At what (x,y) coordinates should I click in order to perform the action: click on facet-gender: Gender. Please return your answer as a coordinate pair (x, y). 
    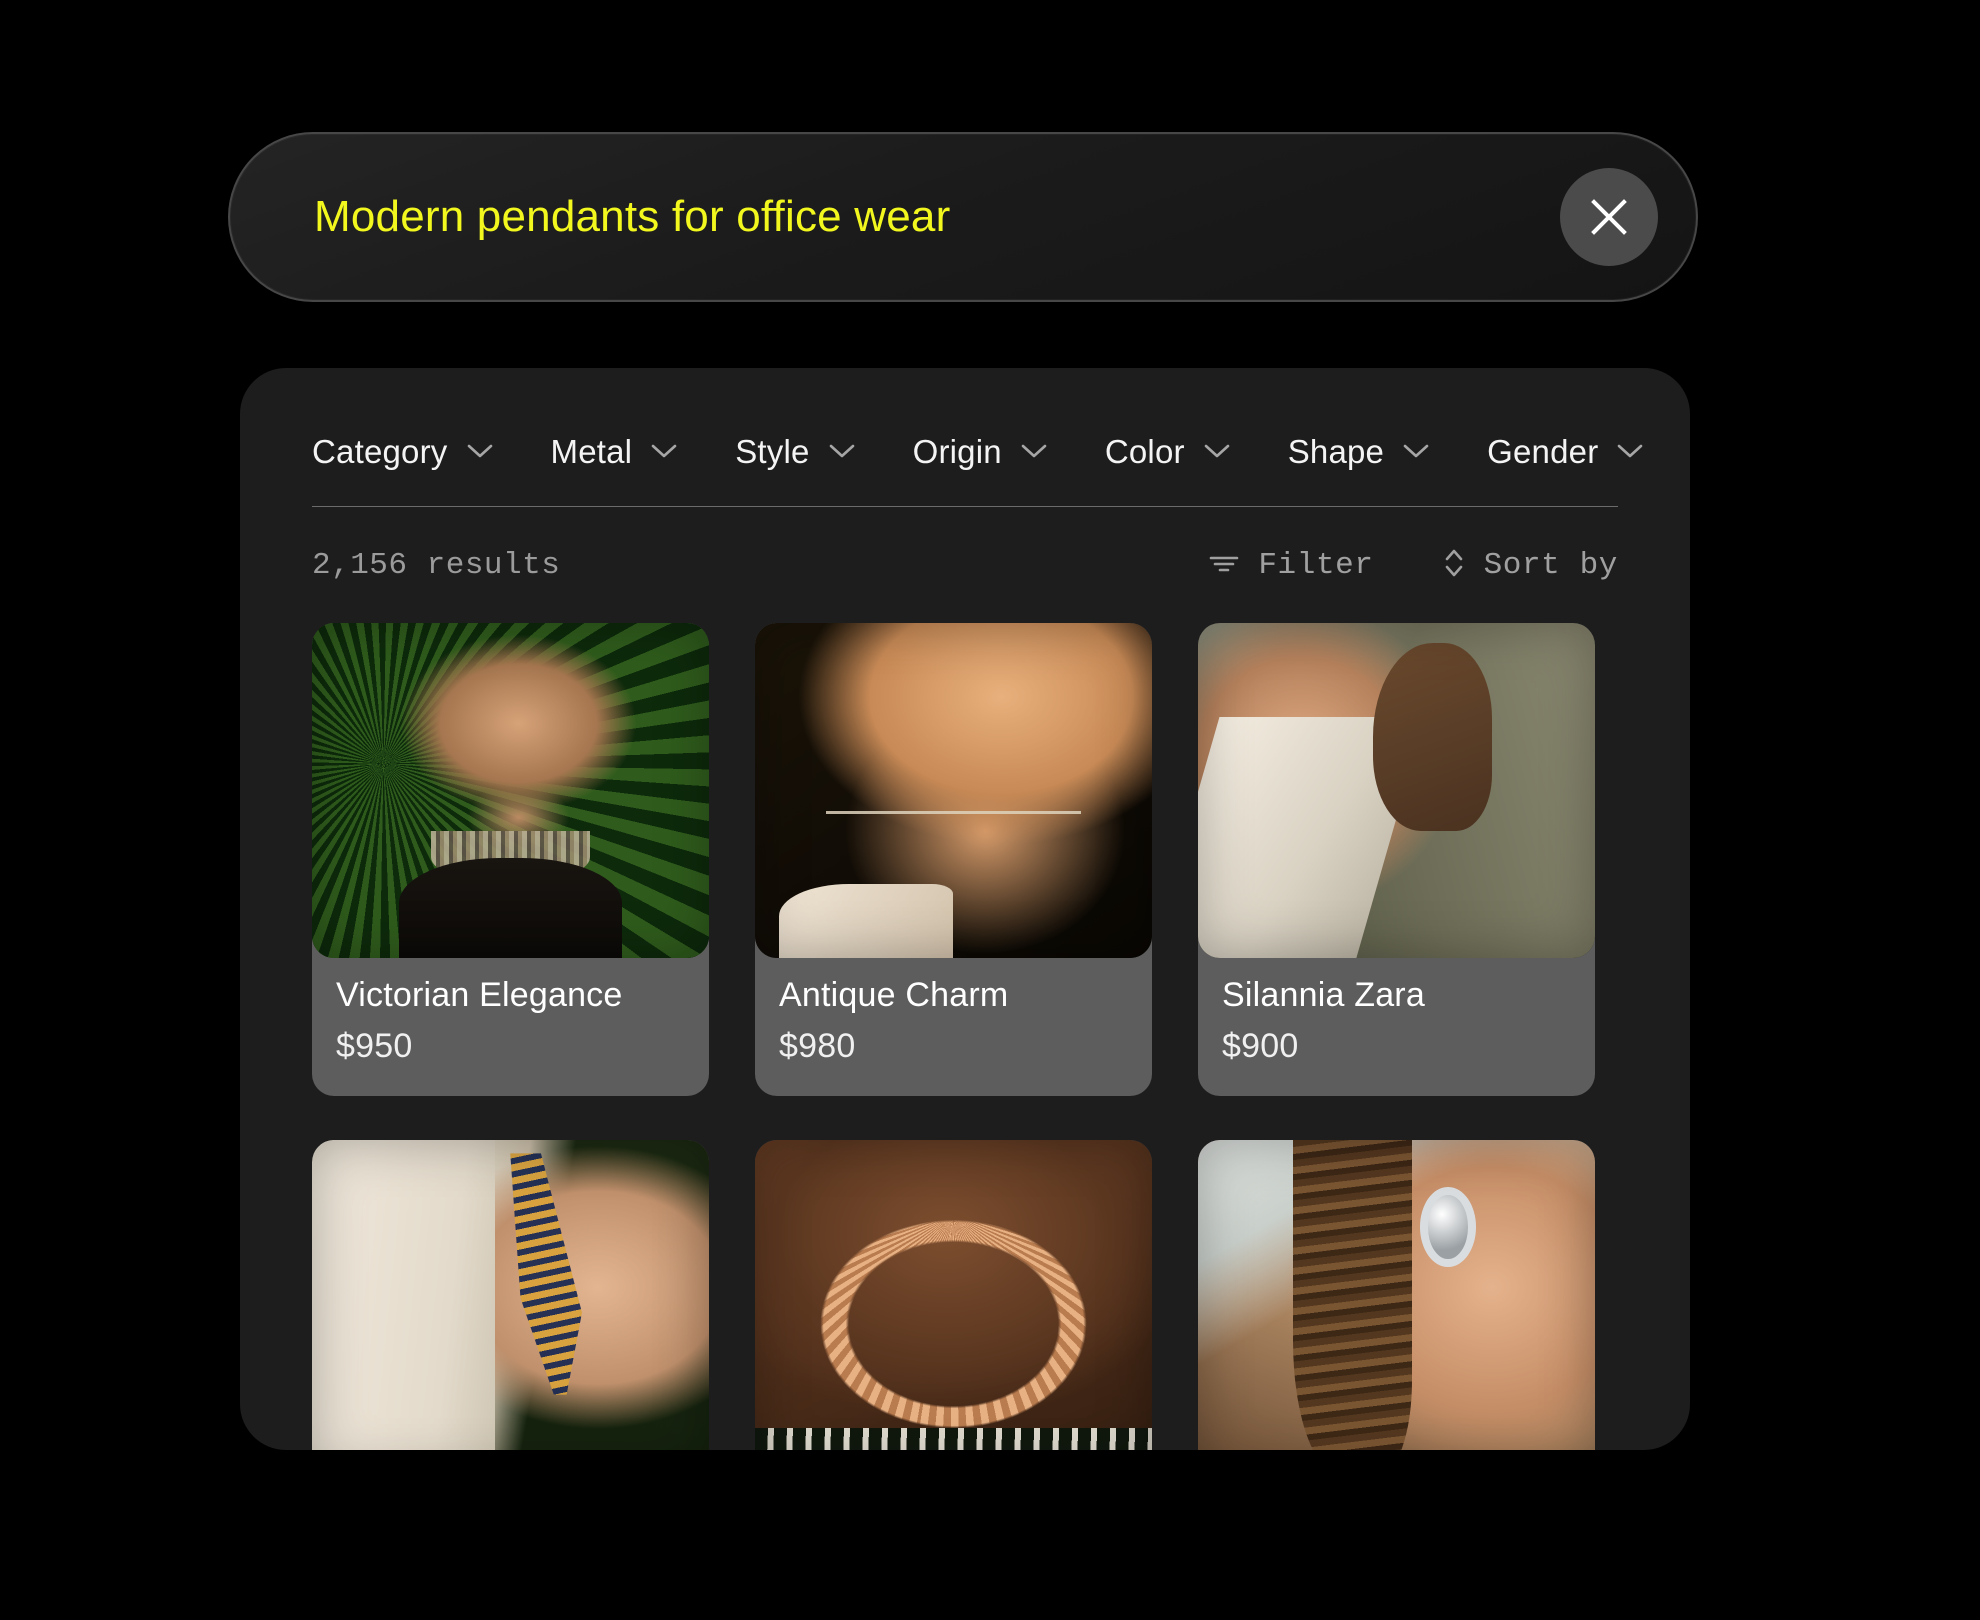
    Looking at the image, I should click on (1565, 452).